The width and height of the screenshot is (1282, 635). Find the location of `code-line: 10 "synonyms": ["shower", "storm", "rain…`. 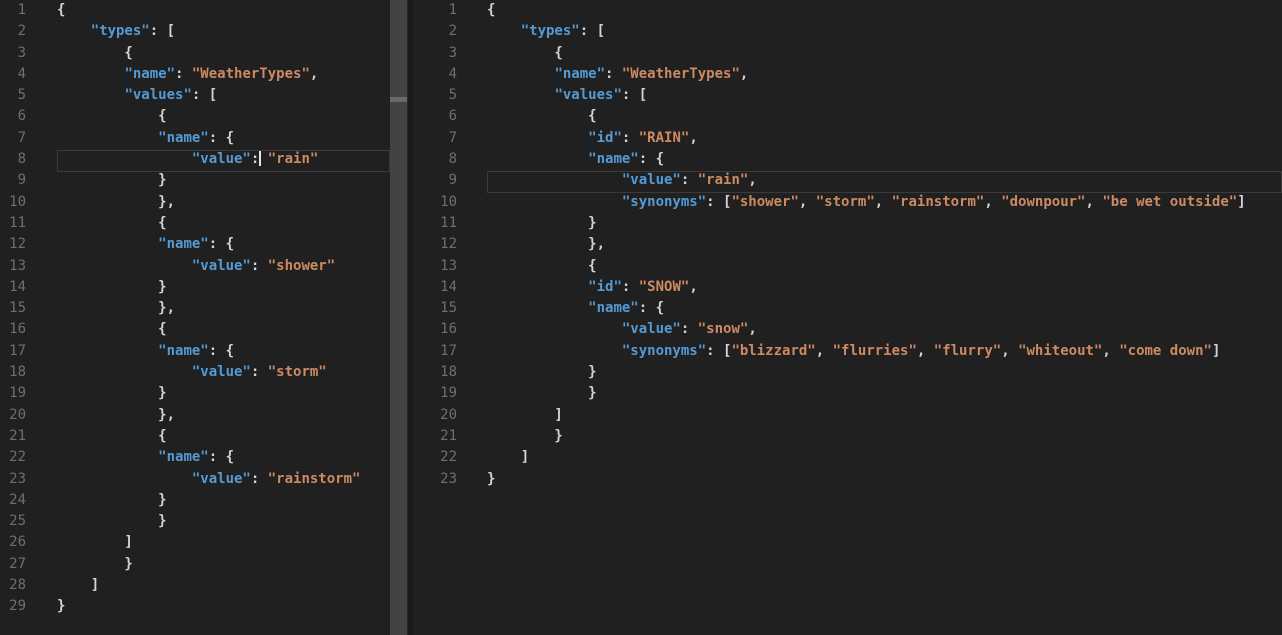

code-line: 10 "synonyms": ["shower", "storm", "rain… is located at coordinates (847, 202).